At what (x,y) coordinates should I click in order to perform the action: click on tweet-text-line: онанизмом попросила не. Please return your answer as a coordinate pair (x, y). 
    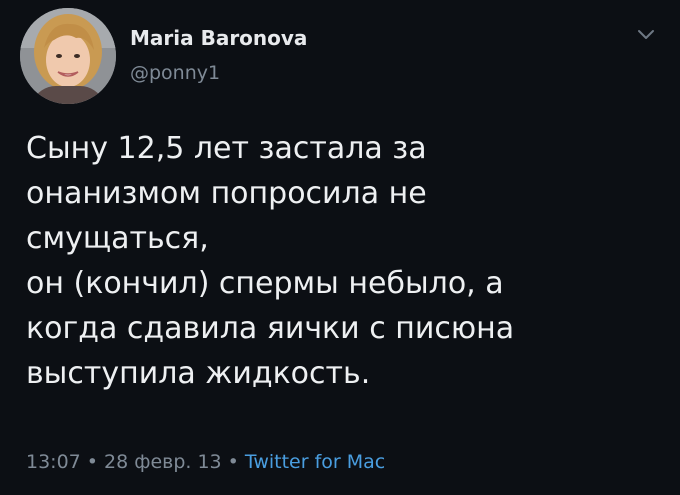
    Looking at the image, I should click on (226, 193).